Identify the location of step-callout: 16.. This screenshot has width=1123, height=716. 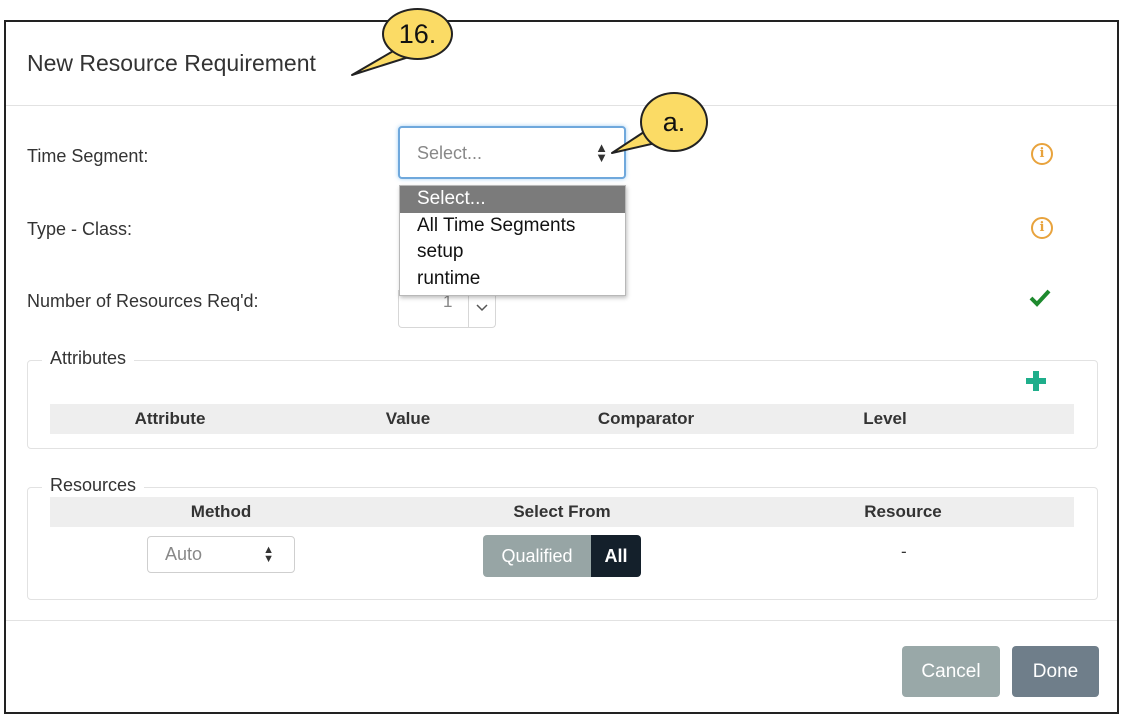
(417, 34).